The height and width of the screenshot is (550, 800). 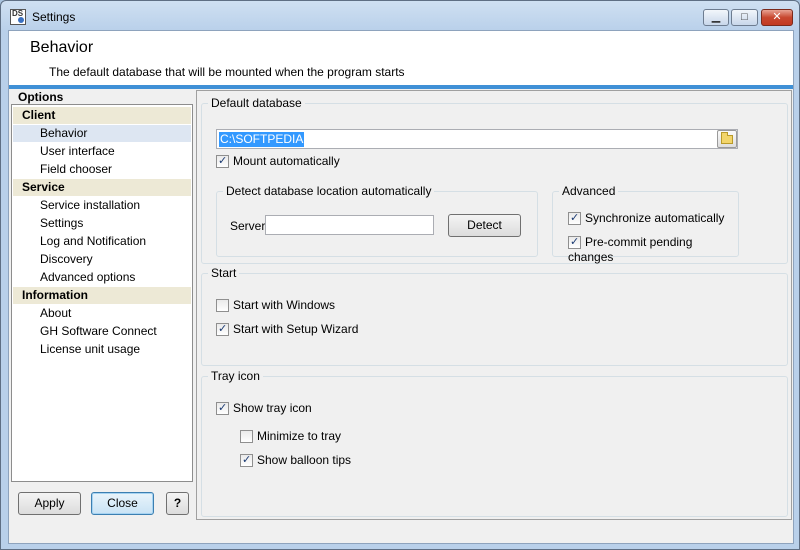 What do you see at coordinates (296, 329) in the screenshot?
I see `start-with-wizard-label: Start with Setup Wizard` at bounding box center [296, 329].